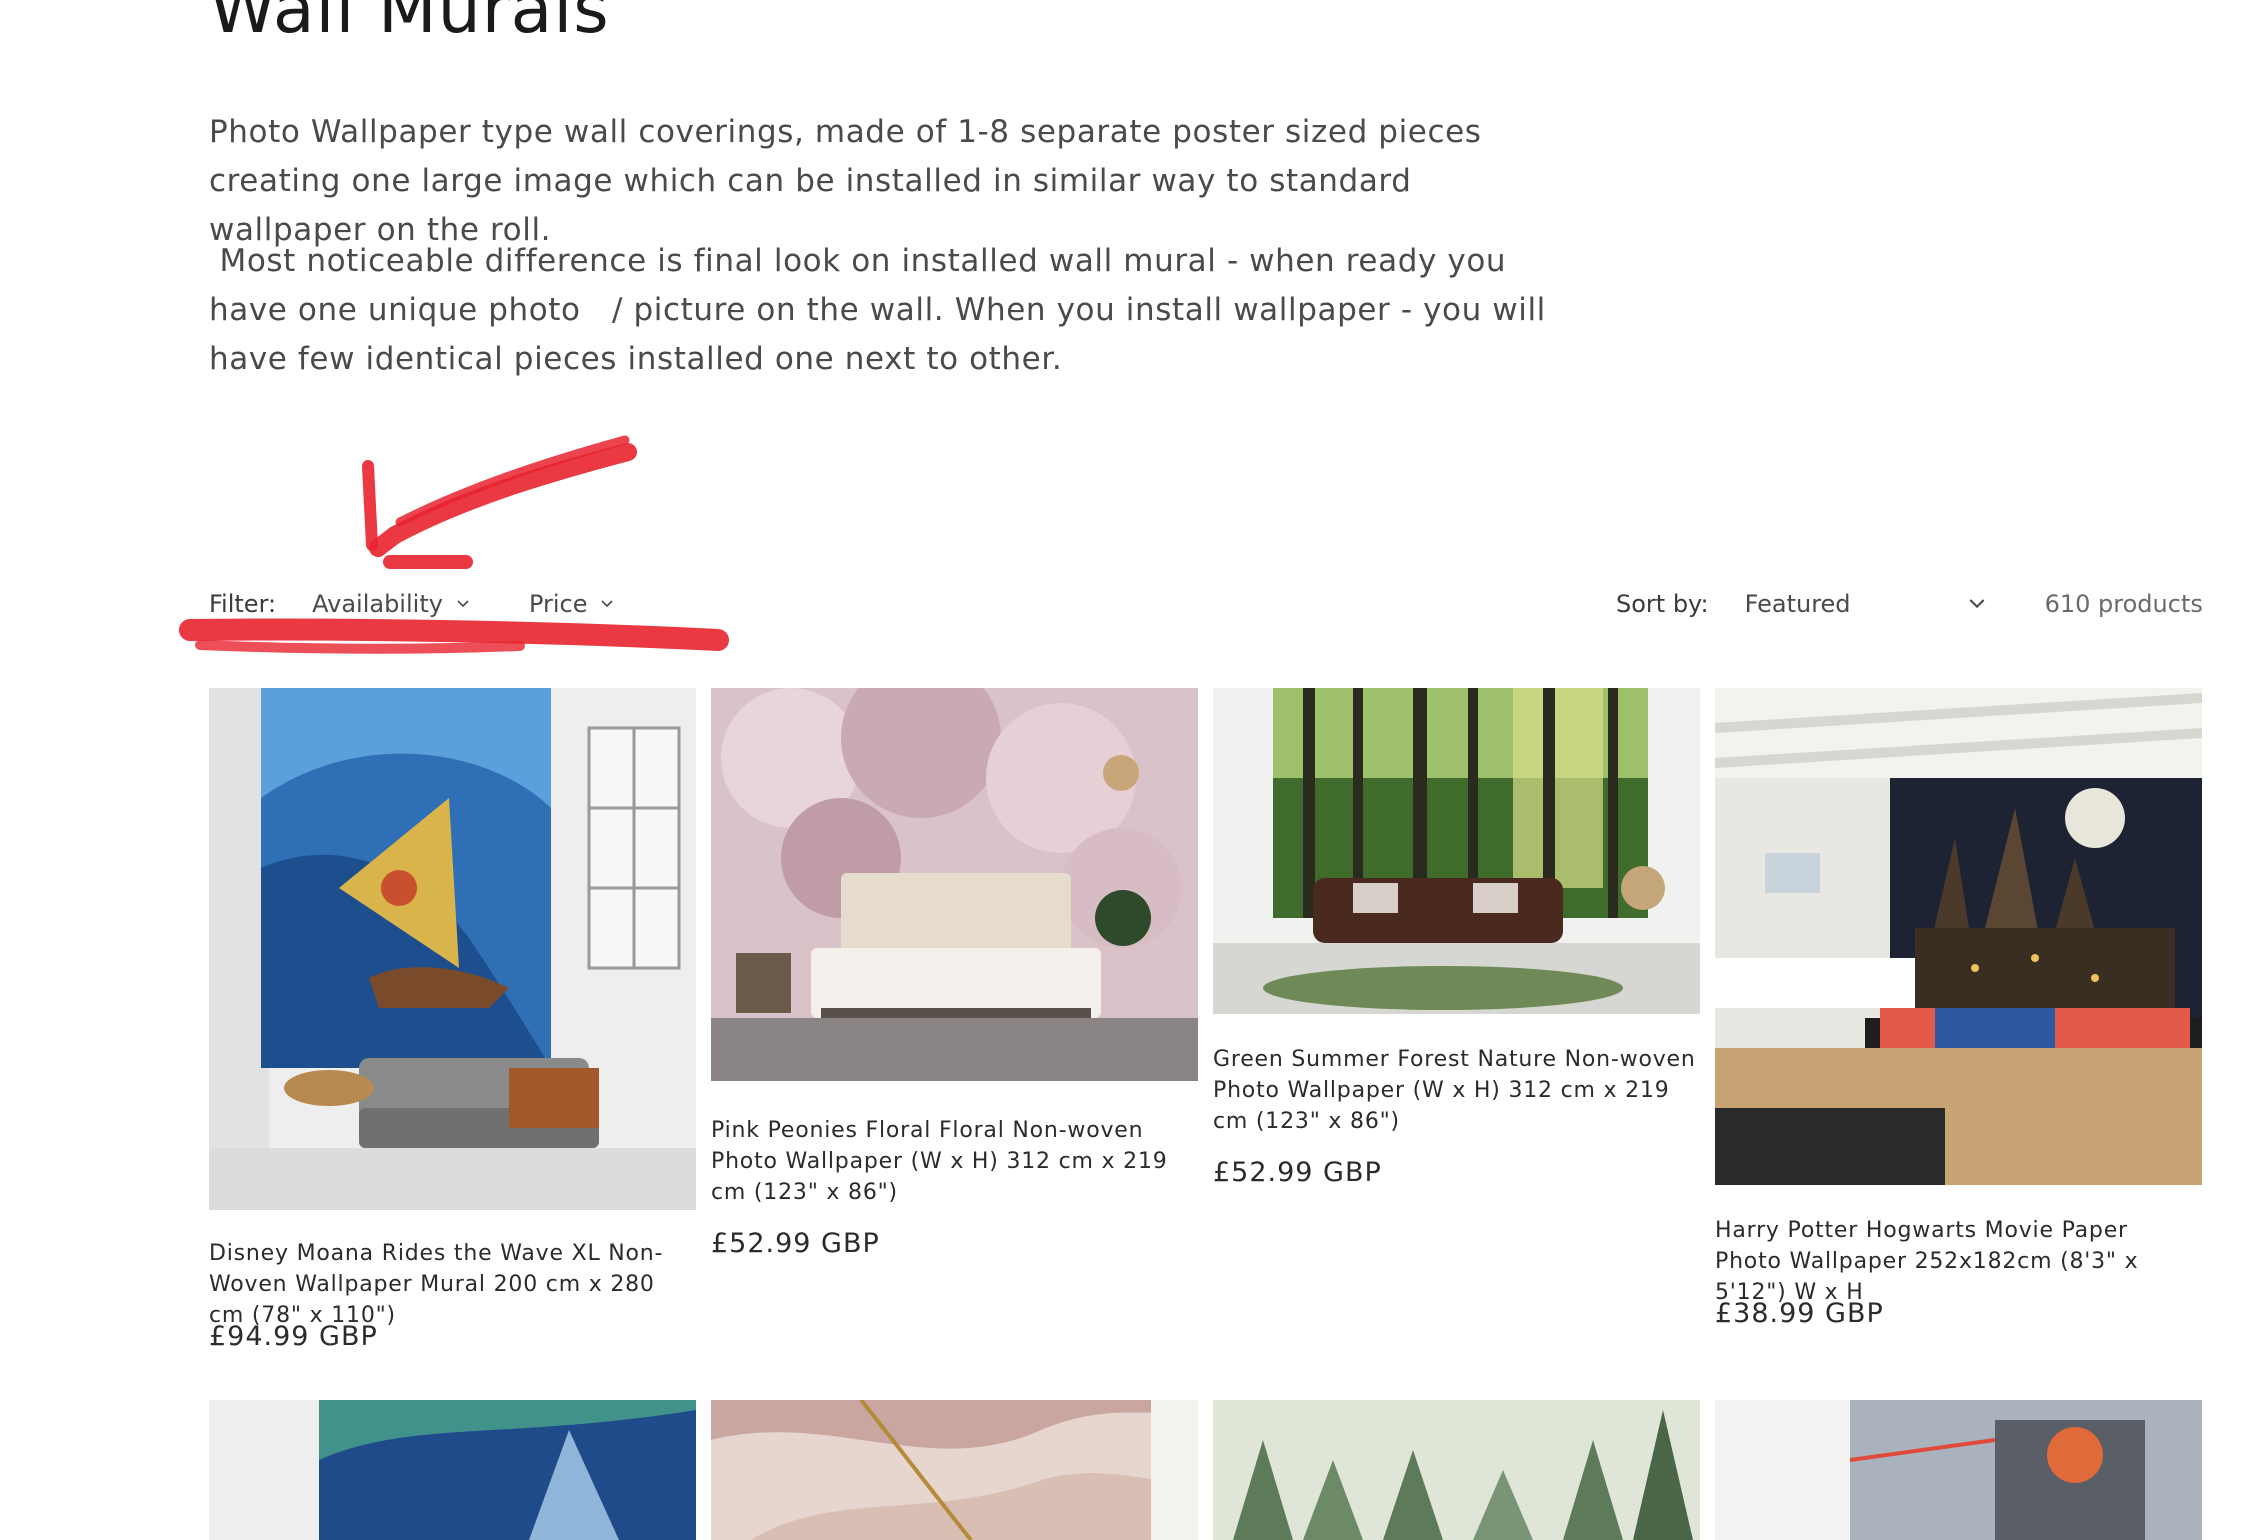 This screenshot has height=1540, width=2264. I want to click on sort-label: Sort by:, so click(1662, 604).